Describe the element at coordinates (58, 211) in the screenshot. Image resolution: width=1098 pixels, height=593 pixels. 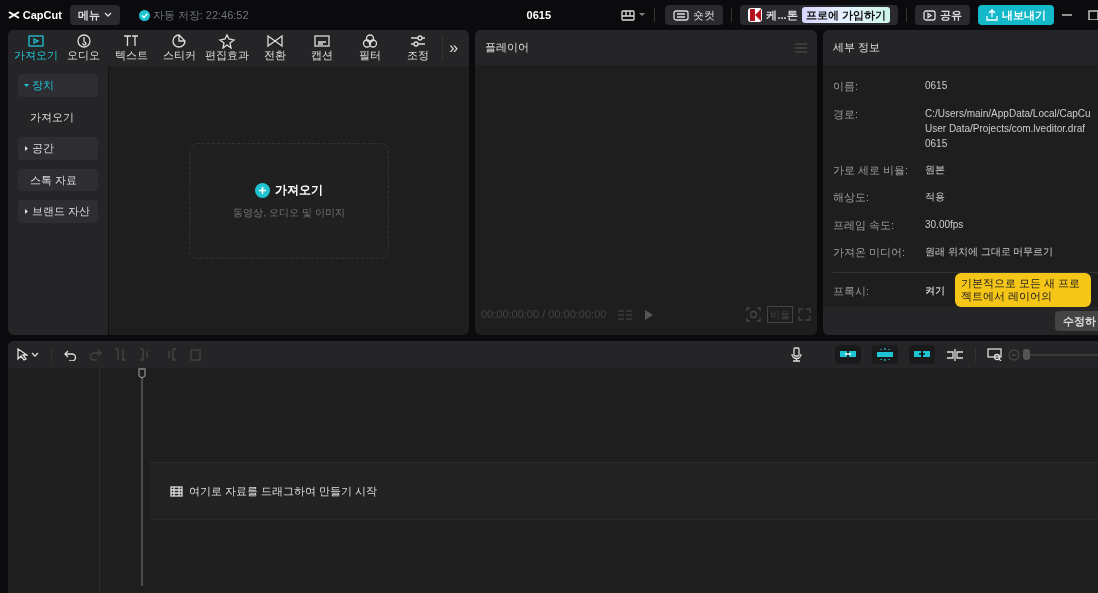
I see `sidebar-item: 브랜드 자산` at that location.